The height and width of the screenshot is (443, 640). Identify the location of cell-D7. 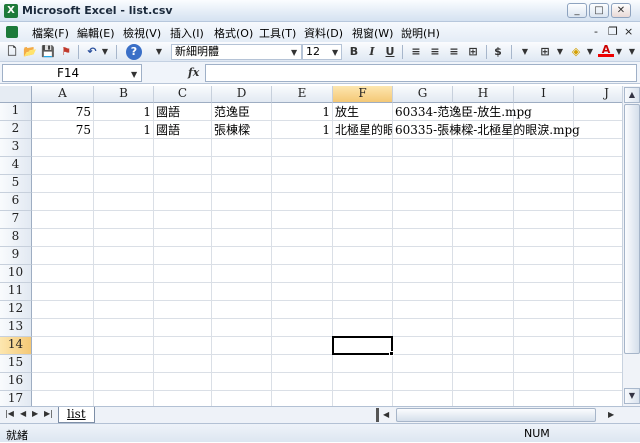
(242, 220).